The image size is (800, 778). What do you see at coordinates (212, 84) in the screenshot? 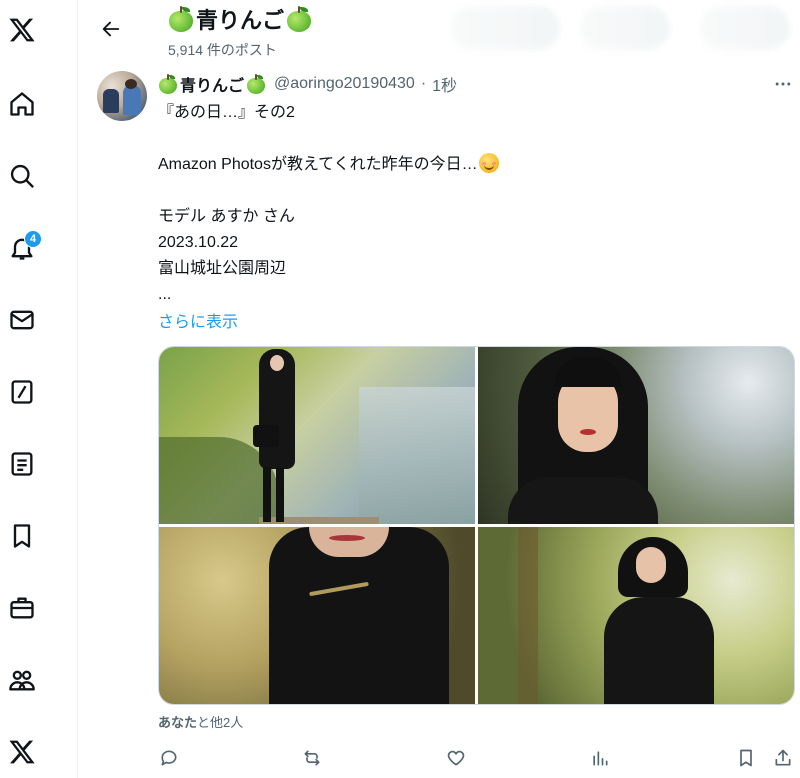
I see `author-name: 青りんご` at bounding box center [212, 84].